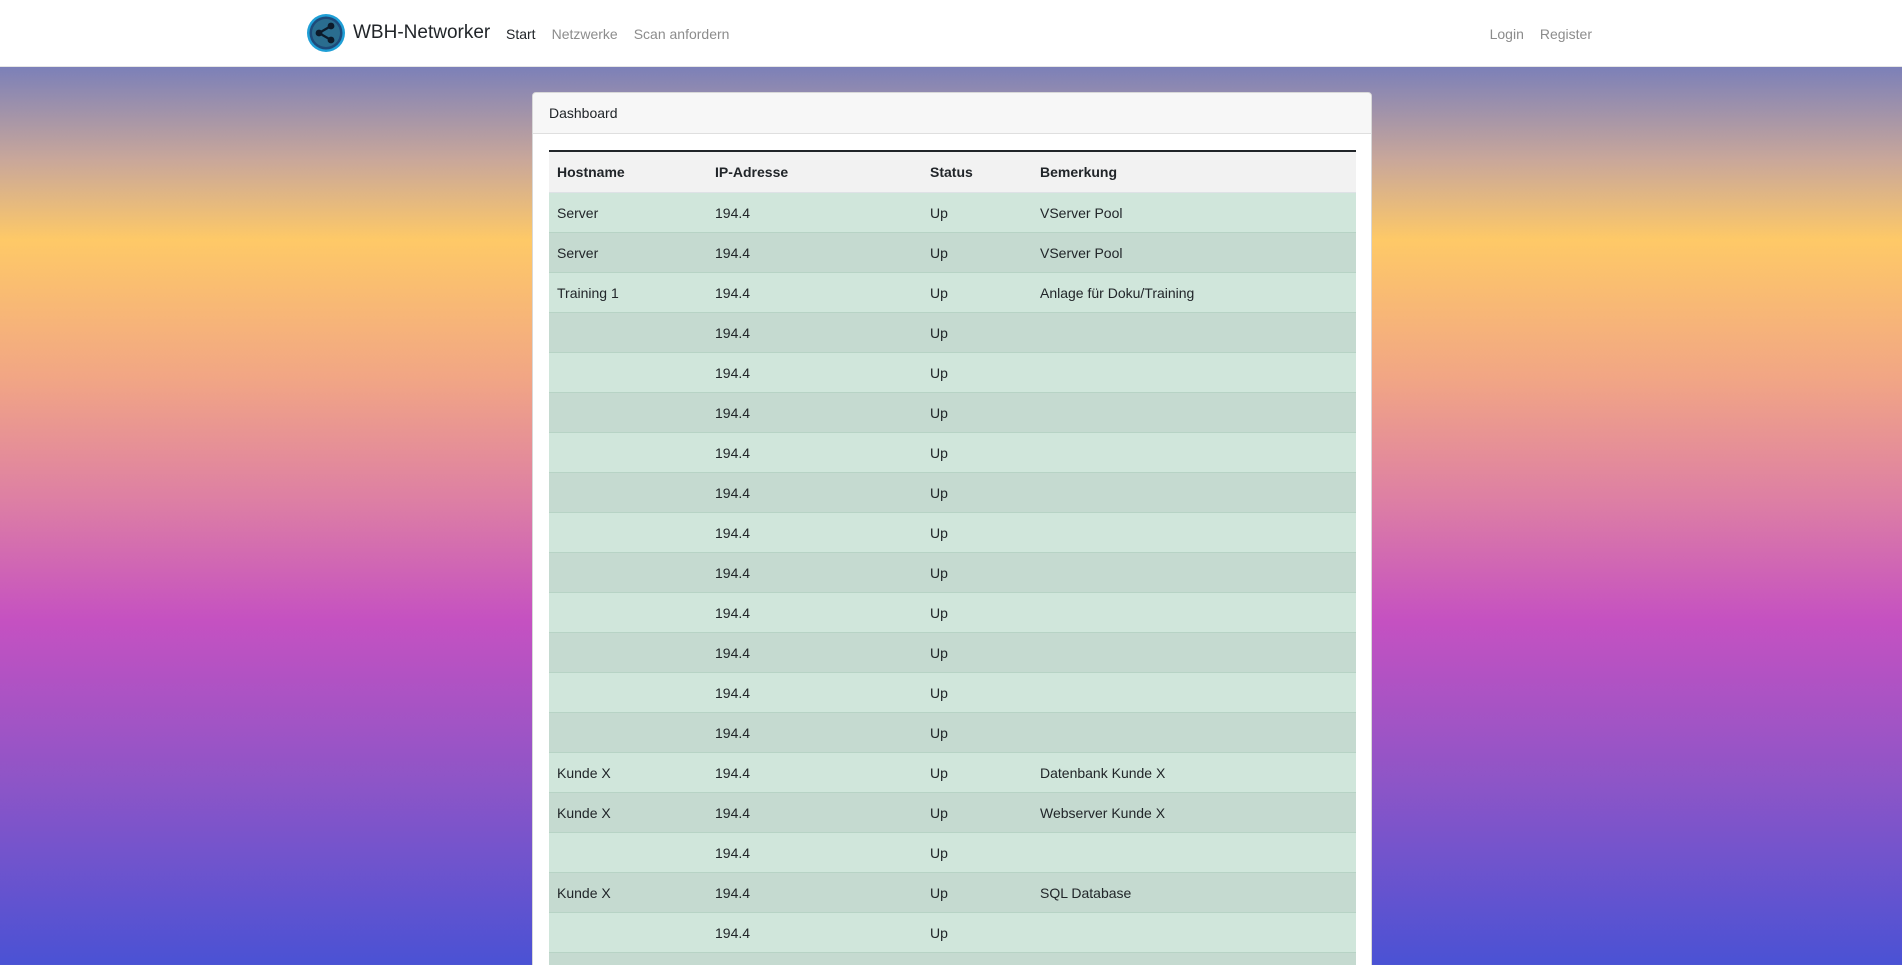 The width and height of the screenshot is (1902, 965). Describe the element at coordinates (1194, 252) in the screenshot. I see `cell-note: VServer Pool` at that location.